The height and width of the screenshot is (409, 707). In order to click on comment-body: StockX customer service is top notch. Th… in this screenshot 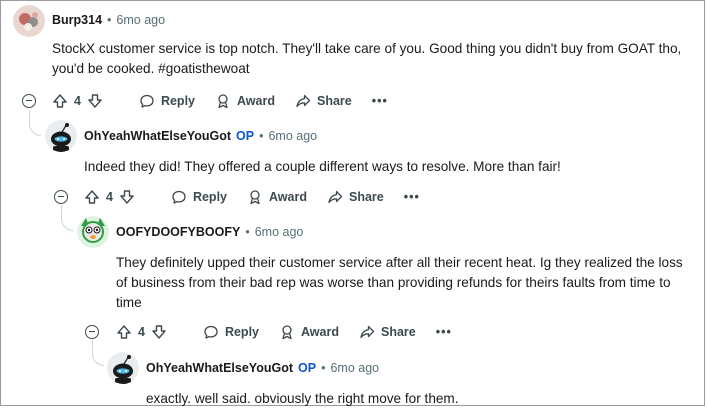, I will do `click(372, 59)`.